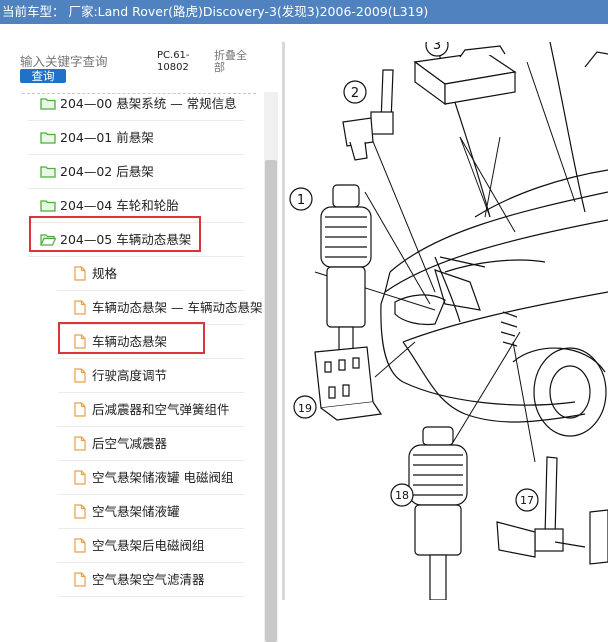 Image resolution: width=608 pixels, height=642 pixels. What do you see at coordinates (148, 579) in the screenshot?
I see `tree-doc-label: 空气悬架空气滤清器` at bounding box center [148, 579].